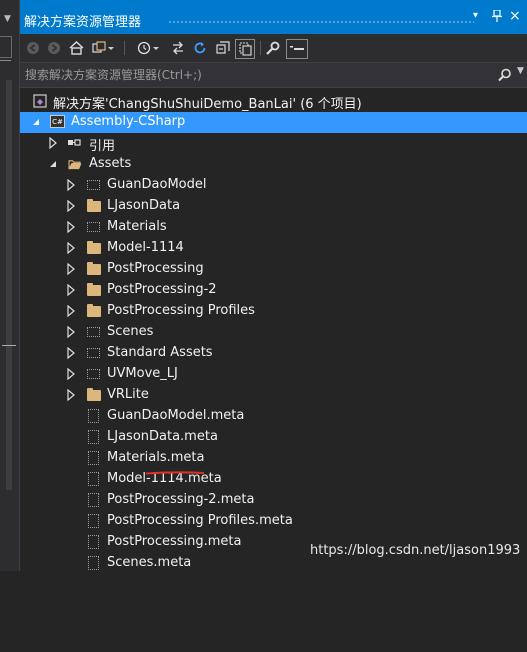 The width and height of the screenshot is (527, 652). Describe the element at coordinates (207, 104) in the screenshot. I see `tree-item-label: 解决方案'ChangShuShuiDemo_BanLai' (6 个项目)` at that location.